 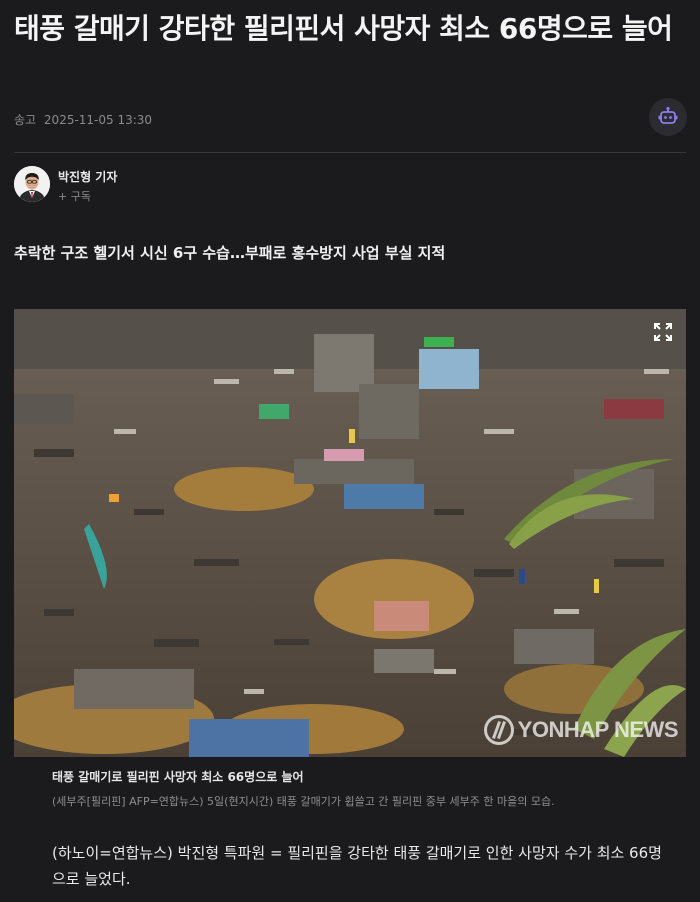 I want to click on ai-assistant-button, so click(x=668, y=117).